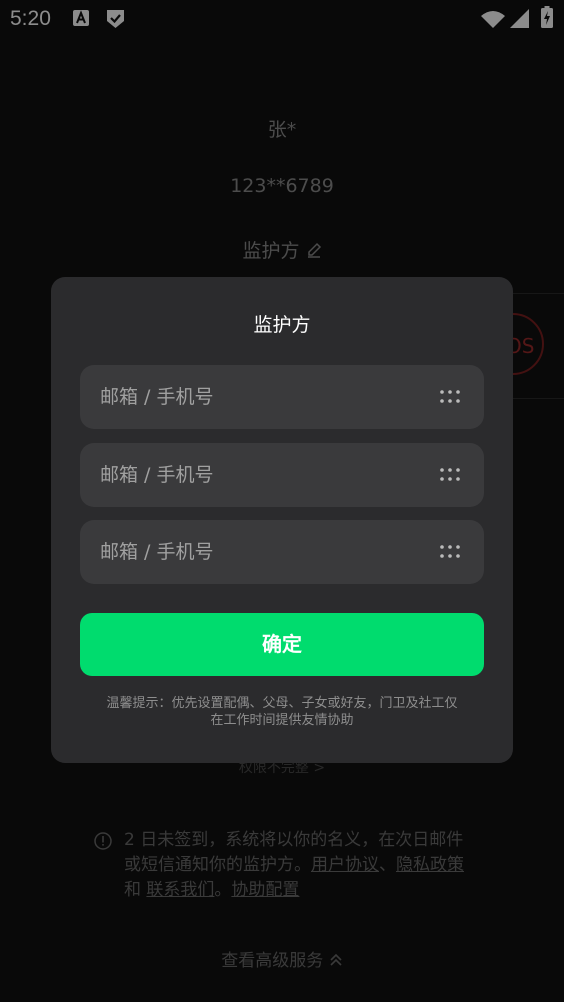 This screenshot has width=564, height=1002. What do you see at coordinates (282, 325) in the screenshot?
I see `dialog-title: 监护方` at bounding box center [282, 325].